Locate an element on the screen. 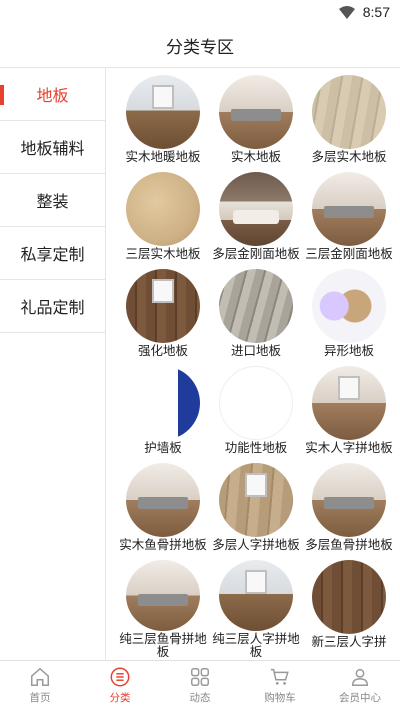 This screenshot has height=710, width=400. tab-category: 分类 is located at coordinates (120, 685).